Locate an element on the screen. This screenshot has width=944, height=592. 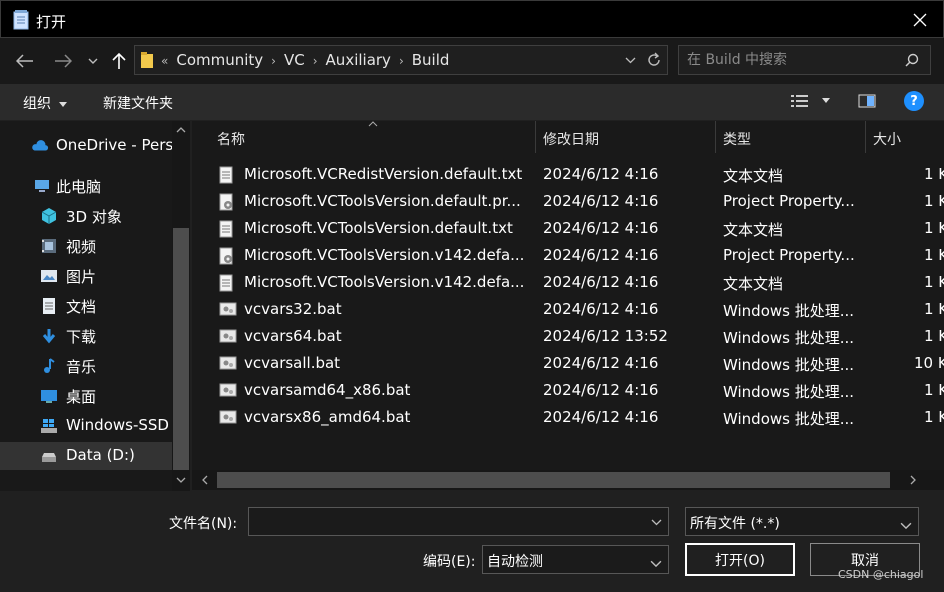
download-icon is located at coordinates (49, 336).